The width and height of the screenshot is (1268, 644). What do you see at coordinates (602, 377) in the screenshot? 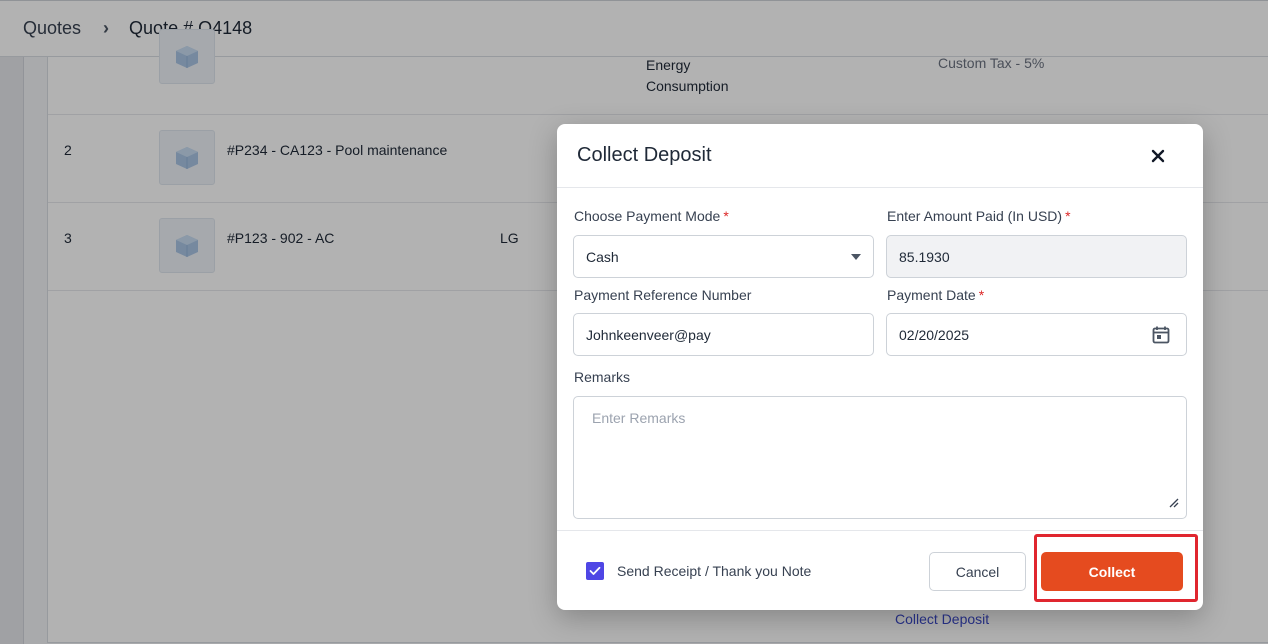
I see `remarks-label: Remarks` at bounding box center [602, 377].